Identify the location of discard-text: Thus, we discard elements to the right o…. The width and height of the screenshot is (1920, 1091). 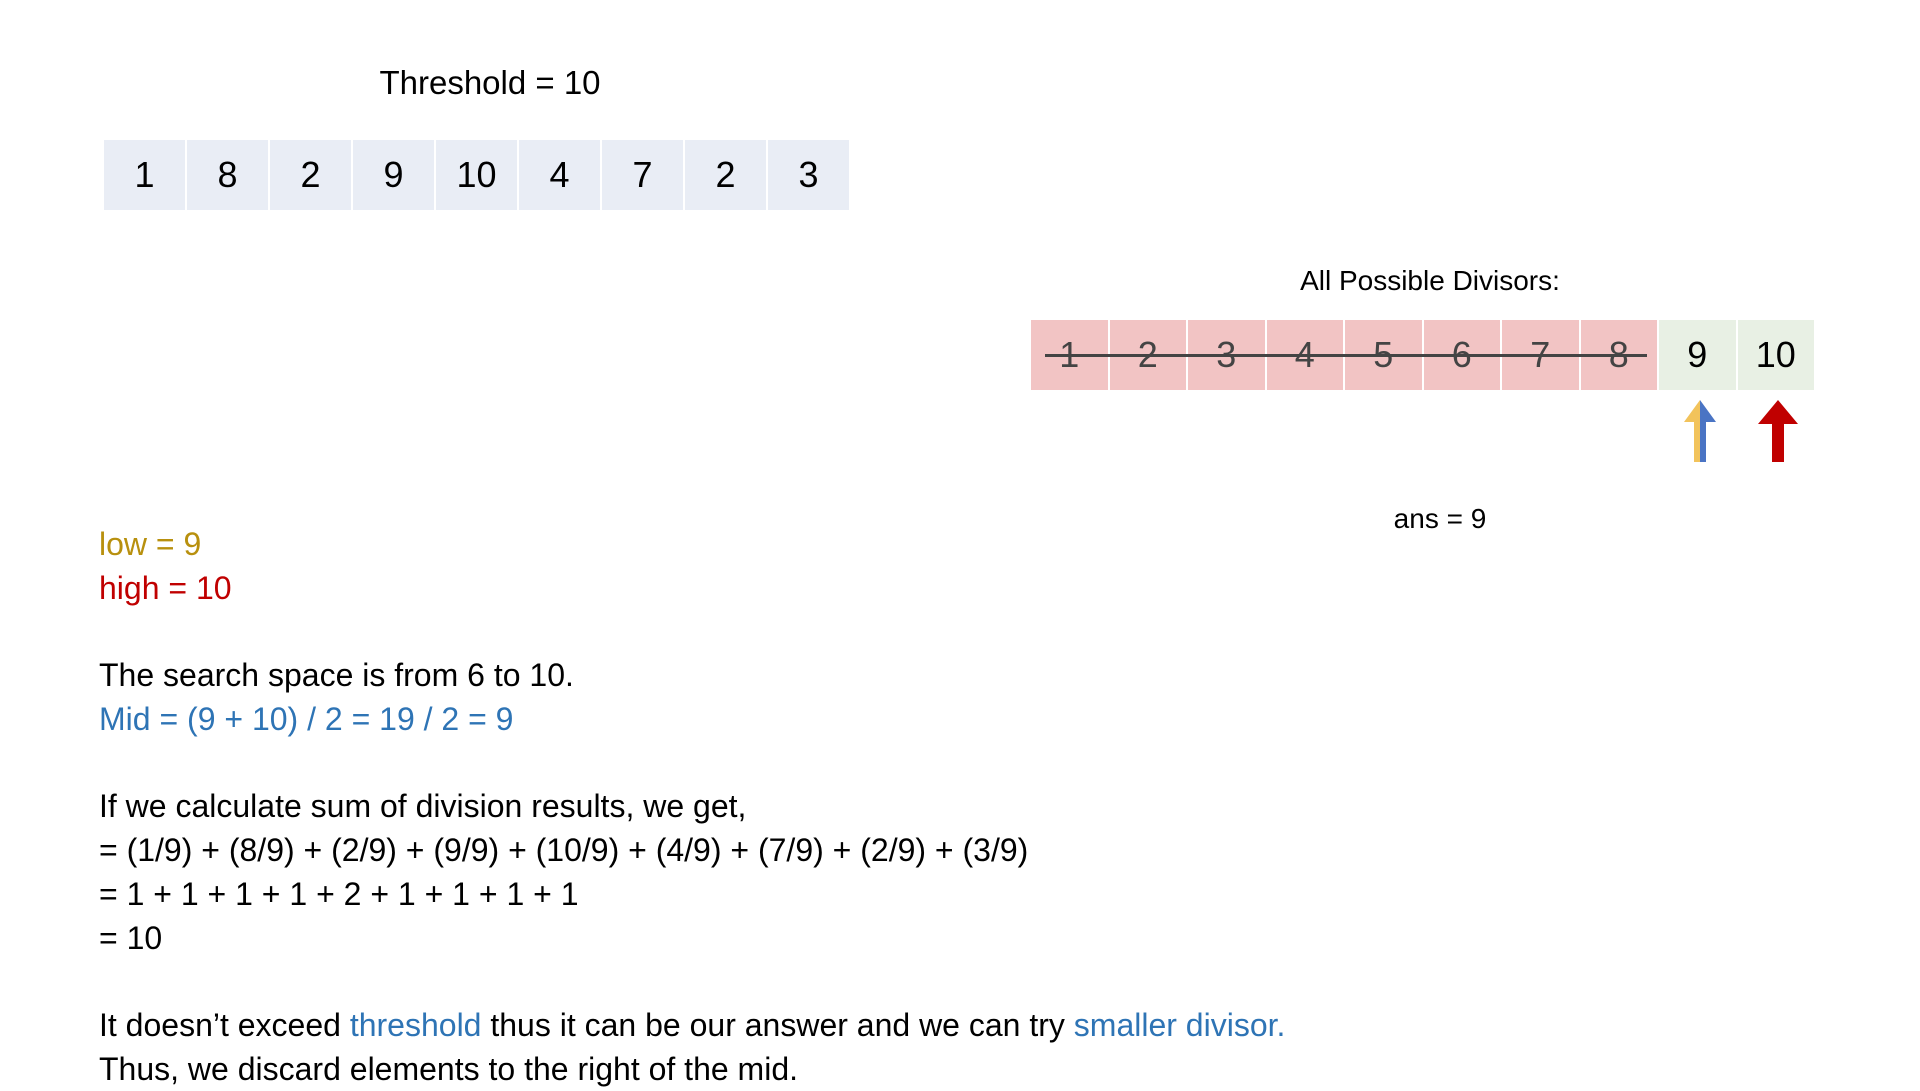
(448, 1069).